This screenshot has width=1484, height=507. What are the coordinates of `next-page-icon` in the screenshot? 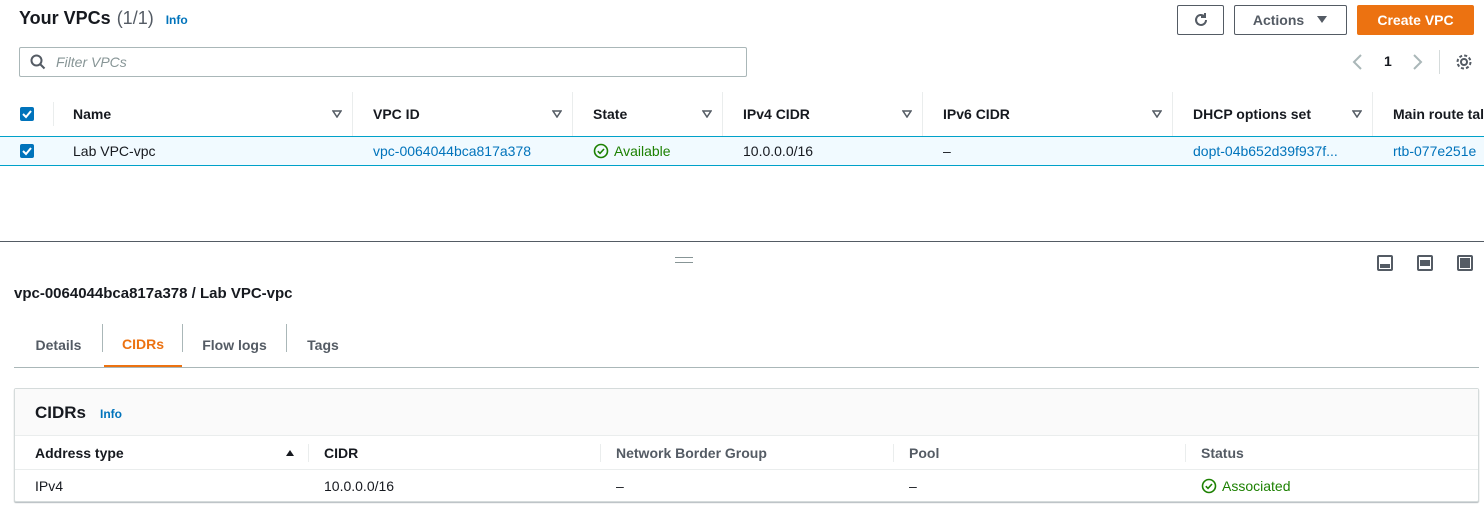 It's located at (1417, 62).